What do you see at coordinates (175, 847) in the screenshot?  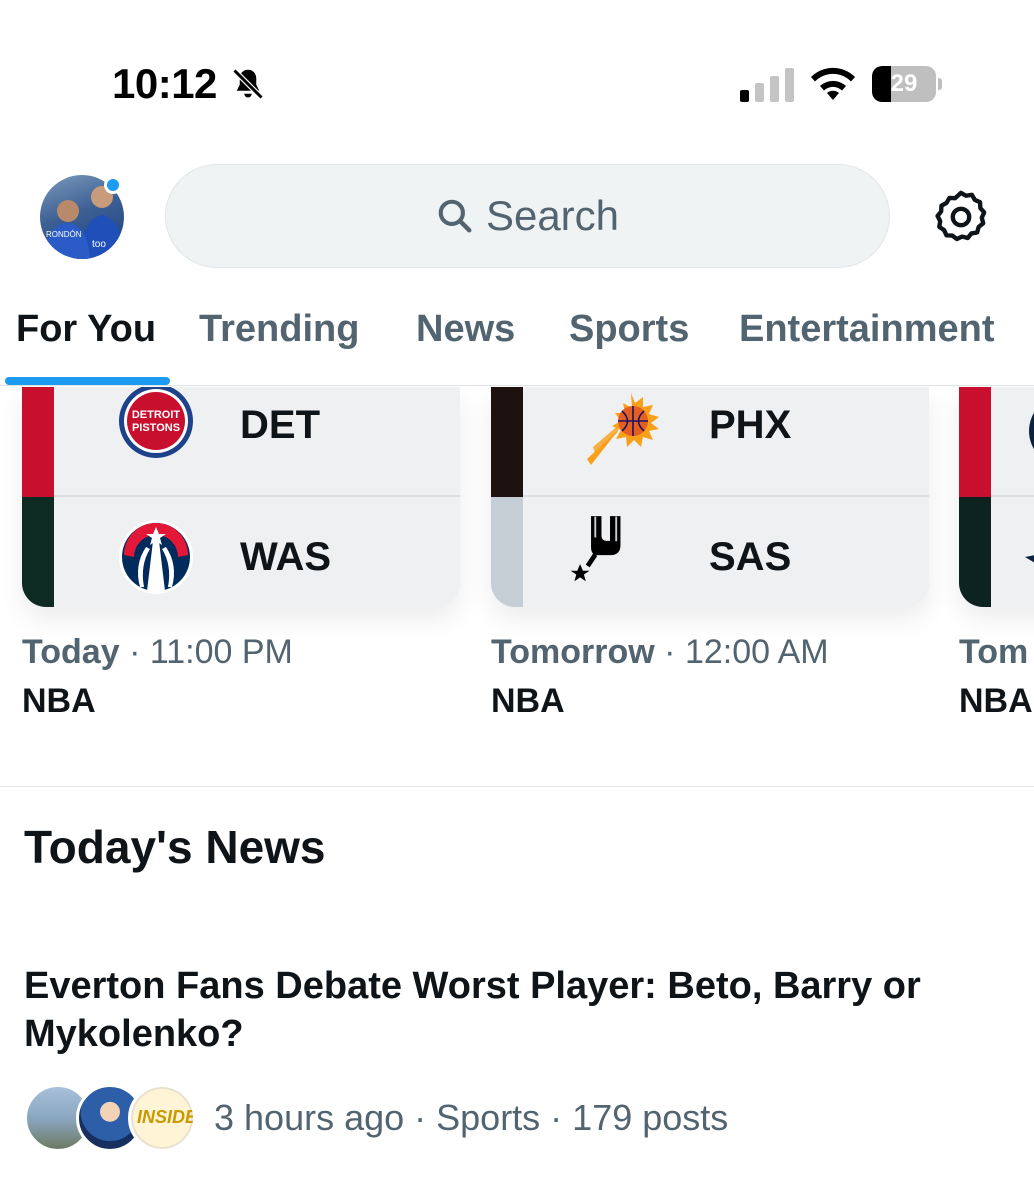 I see `section-title: Today's News` at bounding box center [175, 847].